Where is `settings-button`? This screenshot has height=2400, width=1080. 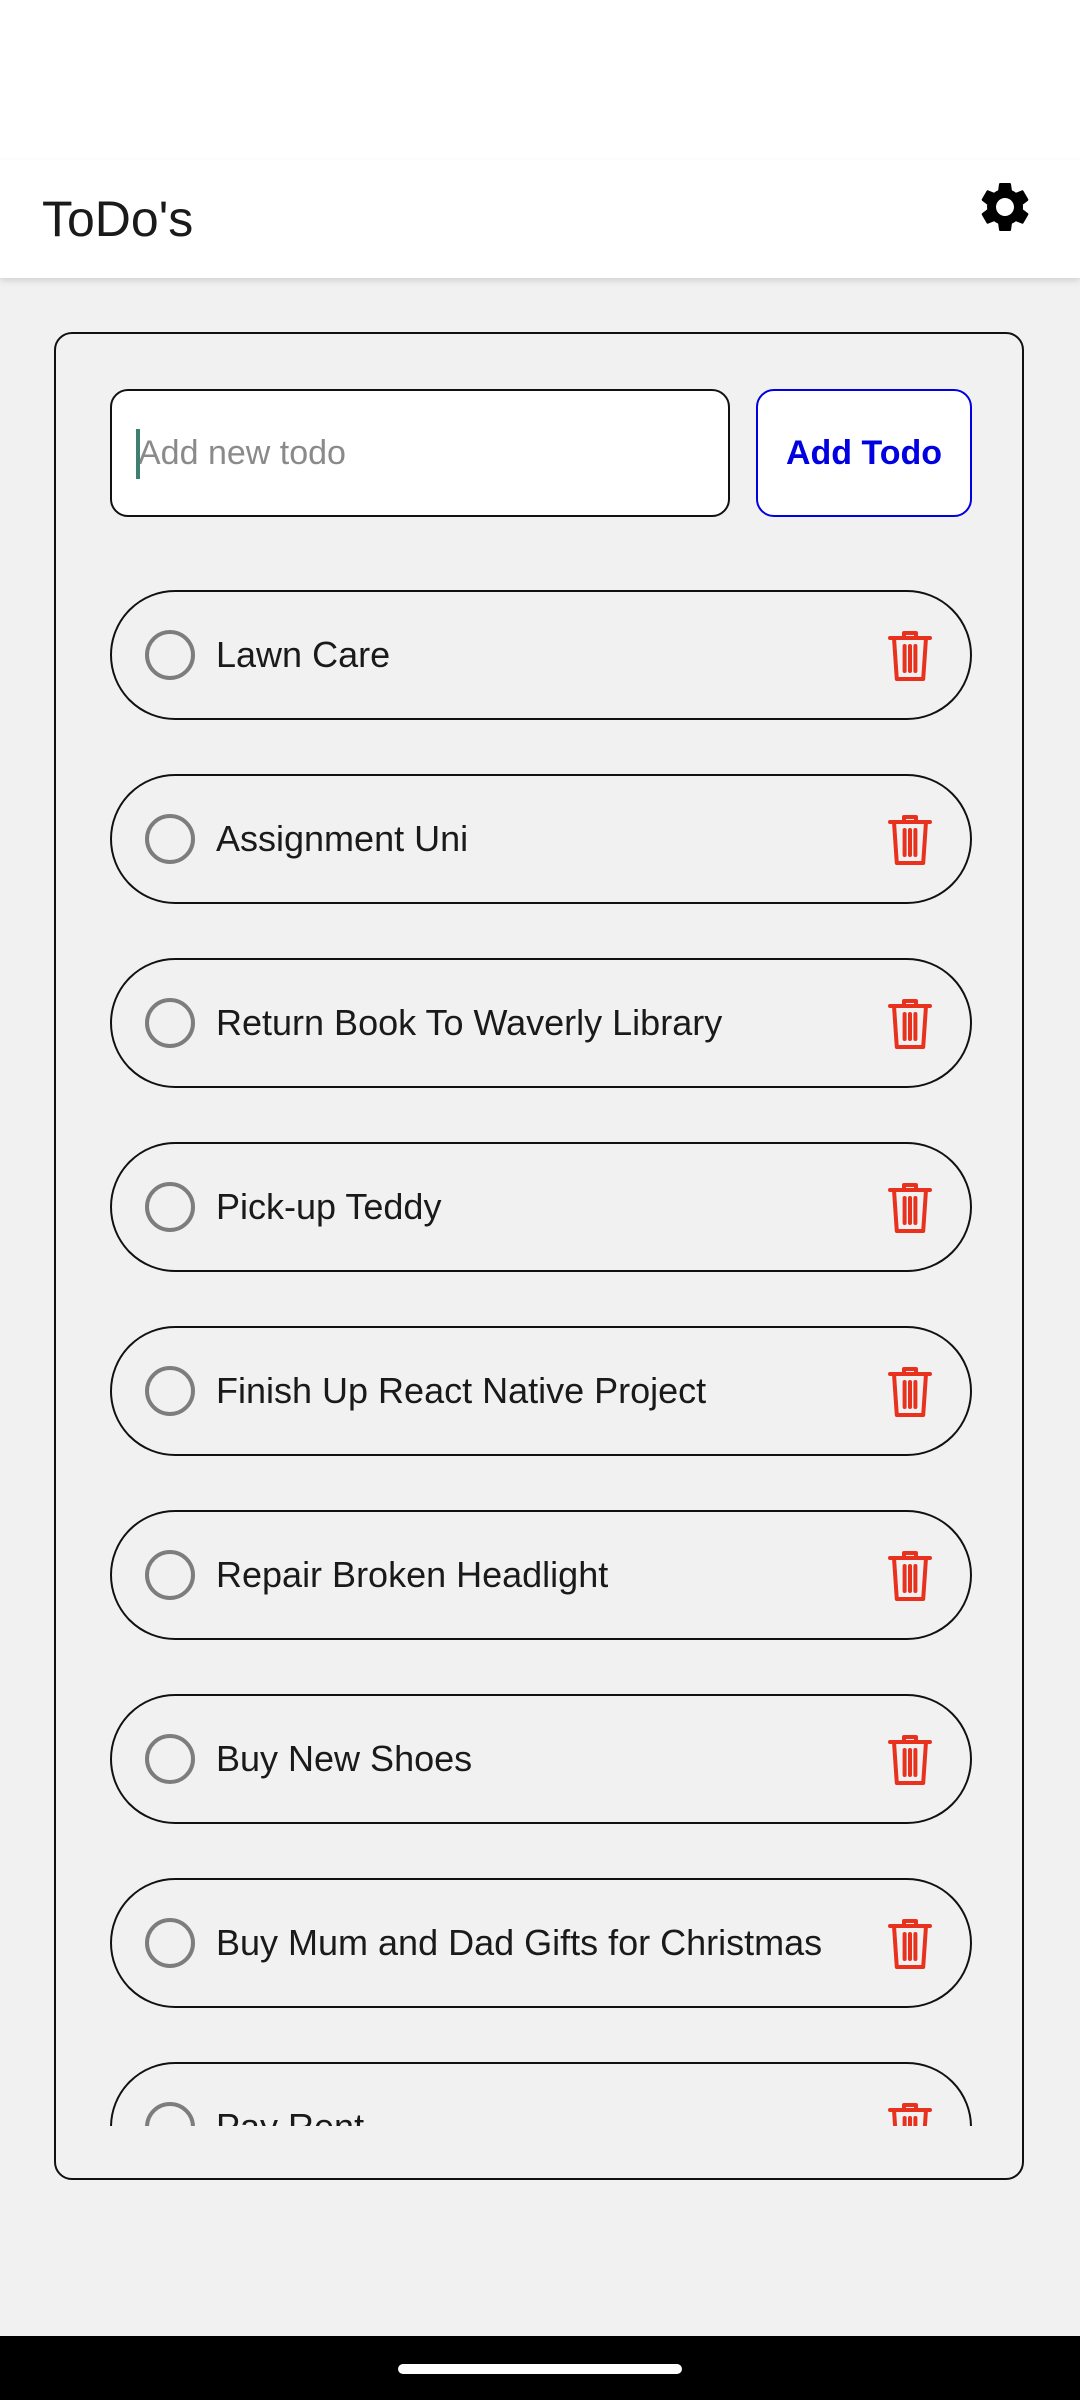
settings-button is located at coordinates (1005, 207).